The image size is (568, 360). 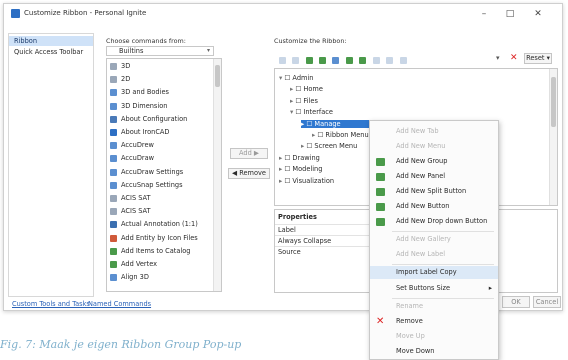 I want to click on nav-item-quick-access-toolbar: Quick Access Toolbar, so click(x=51, y=52).